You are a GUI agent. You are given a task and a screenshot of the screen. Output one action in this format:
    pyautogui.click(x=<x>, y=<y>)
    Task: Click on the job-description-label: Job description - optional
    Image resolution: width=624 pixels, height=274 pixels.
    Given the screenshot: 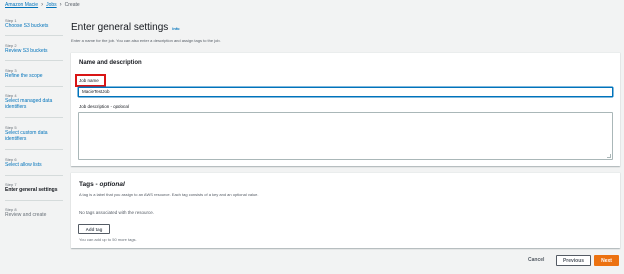 What is the action you would take?
    pyautogui.click(x=104, y=106)
    